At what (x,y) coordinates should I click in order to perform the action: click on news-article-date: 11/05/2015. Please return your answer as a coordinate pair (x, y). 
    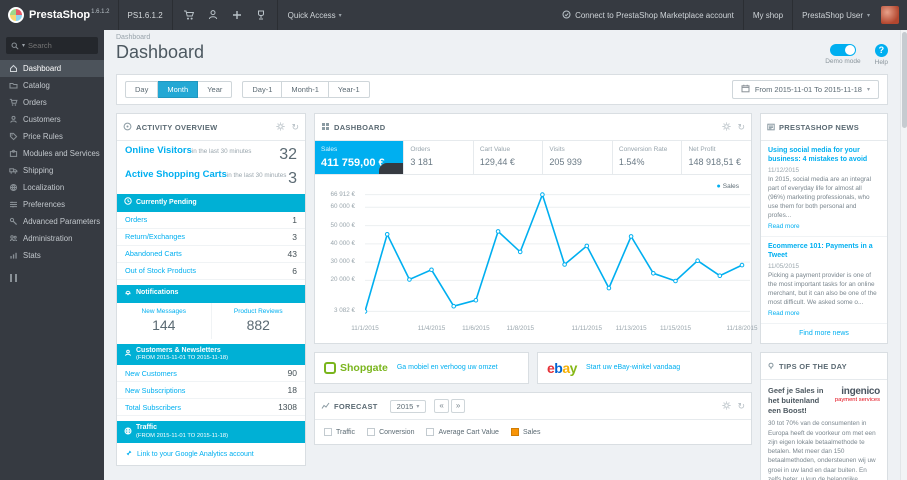
    Looking at the image, I should click on (784, 267).